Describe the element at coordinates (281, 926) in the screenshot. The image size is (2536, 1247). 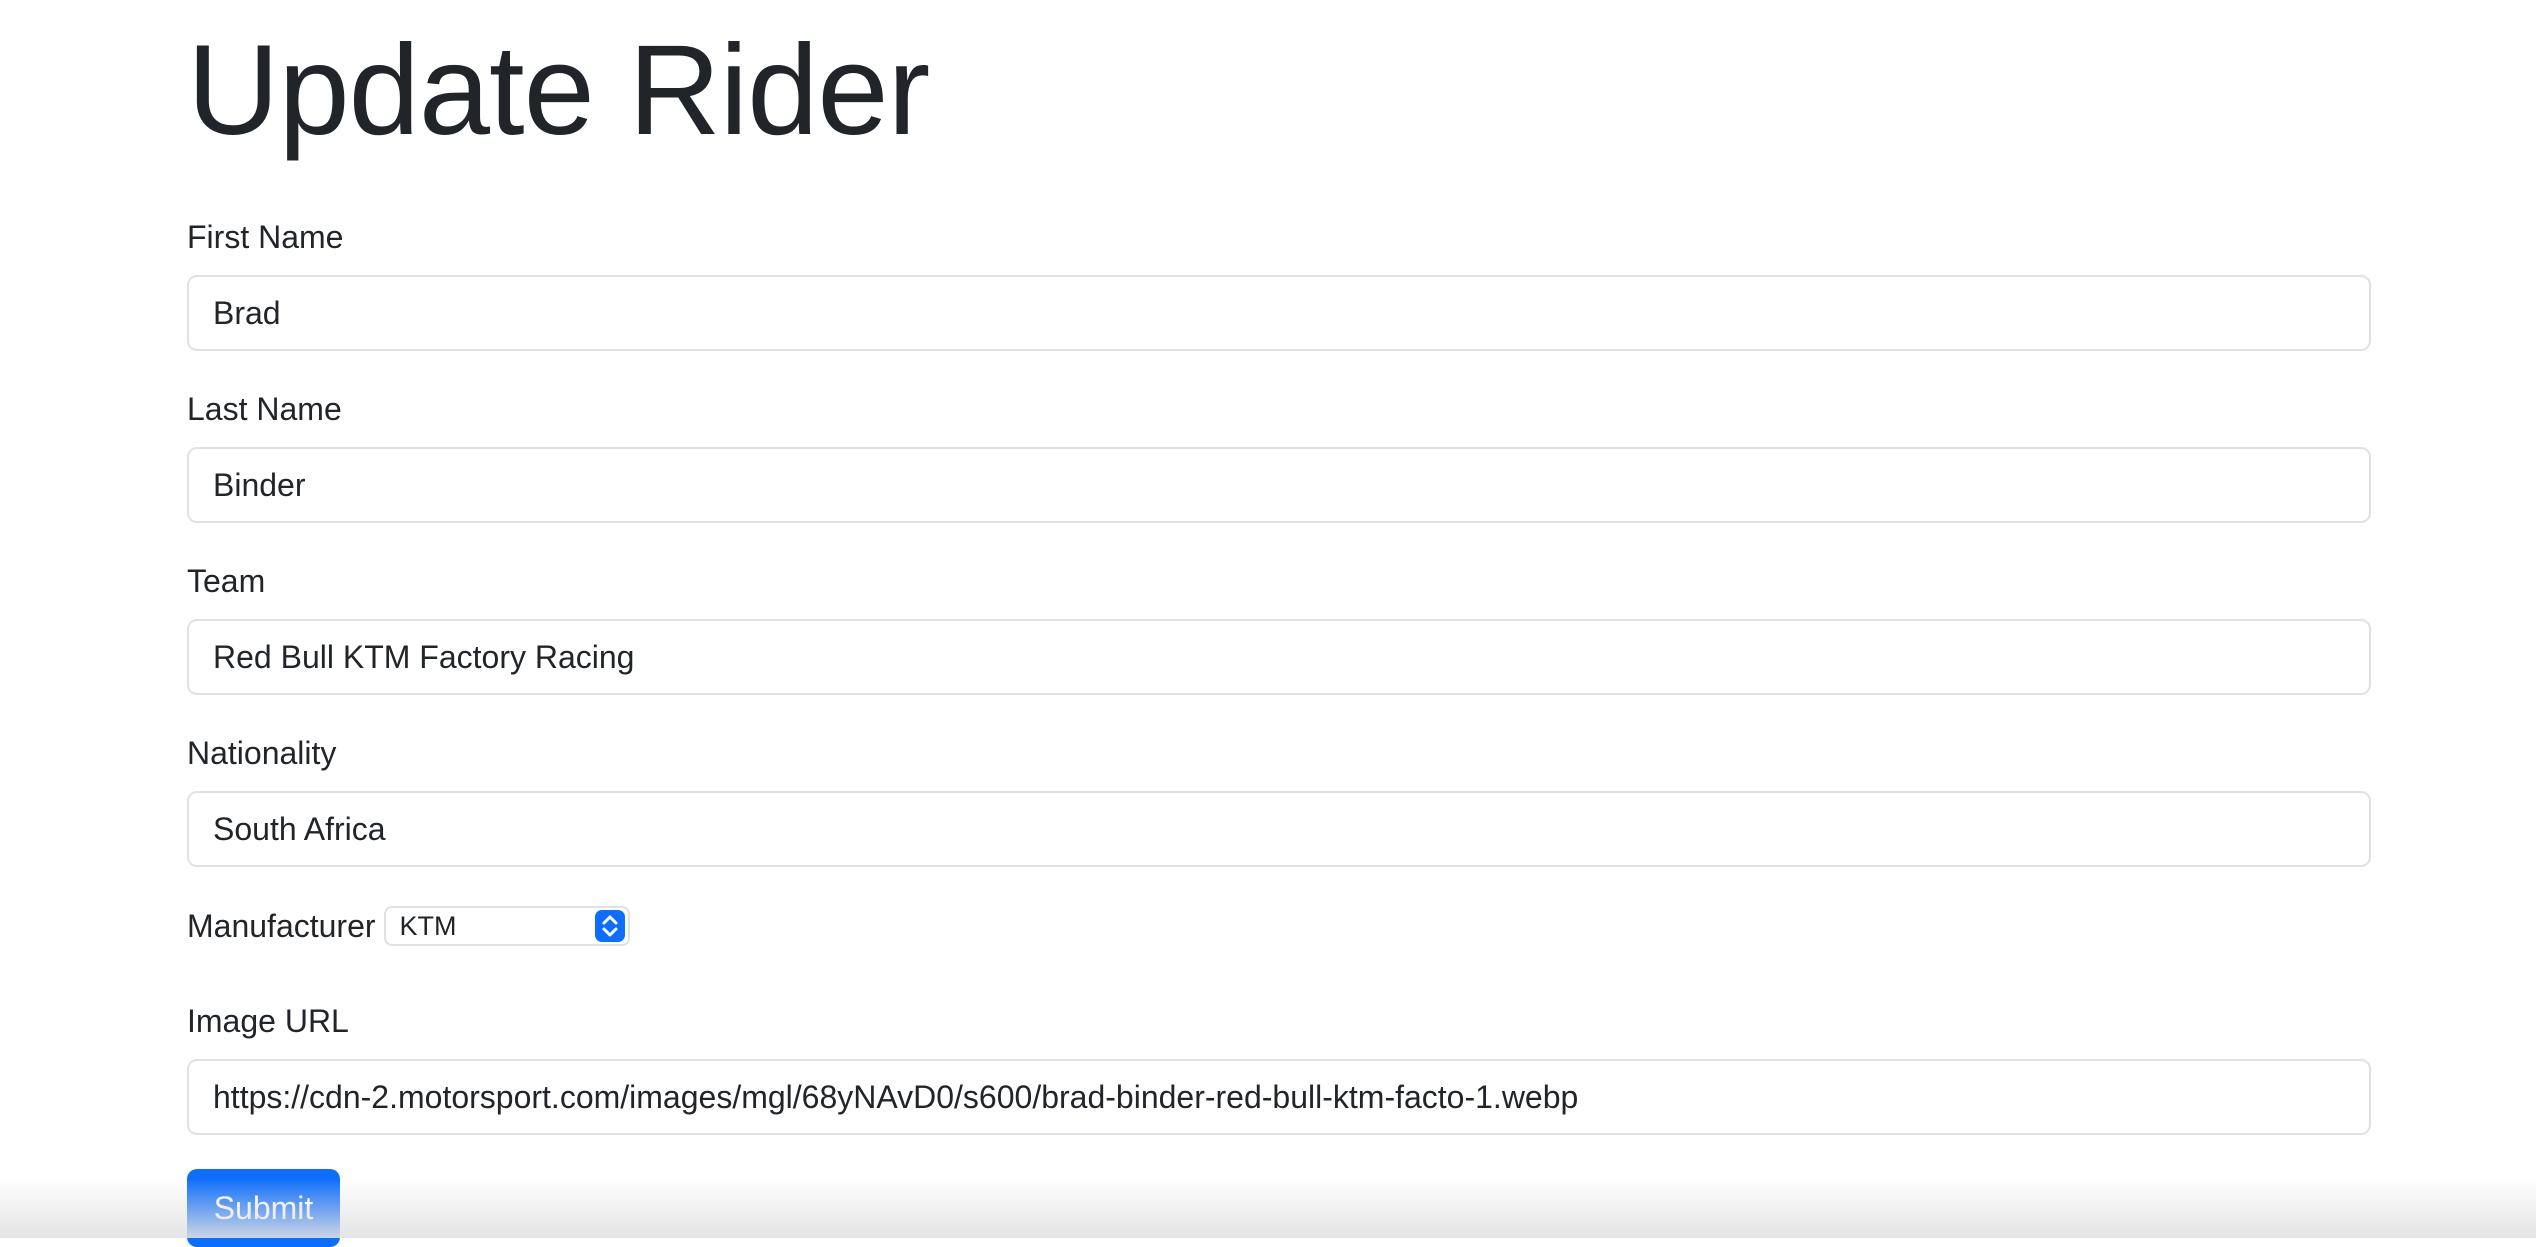
I see `manufacturer-label: Manufacturer` at that location.